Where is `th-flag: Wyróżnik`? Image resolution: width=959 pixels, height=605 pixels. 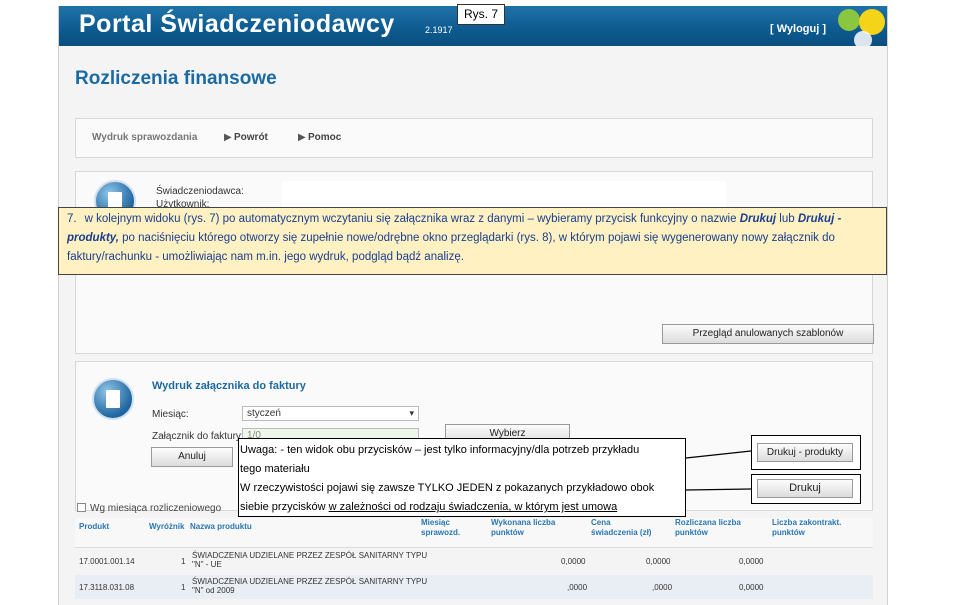 th-flag: Wyróżnik is located at coordinates (167, 526).